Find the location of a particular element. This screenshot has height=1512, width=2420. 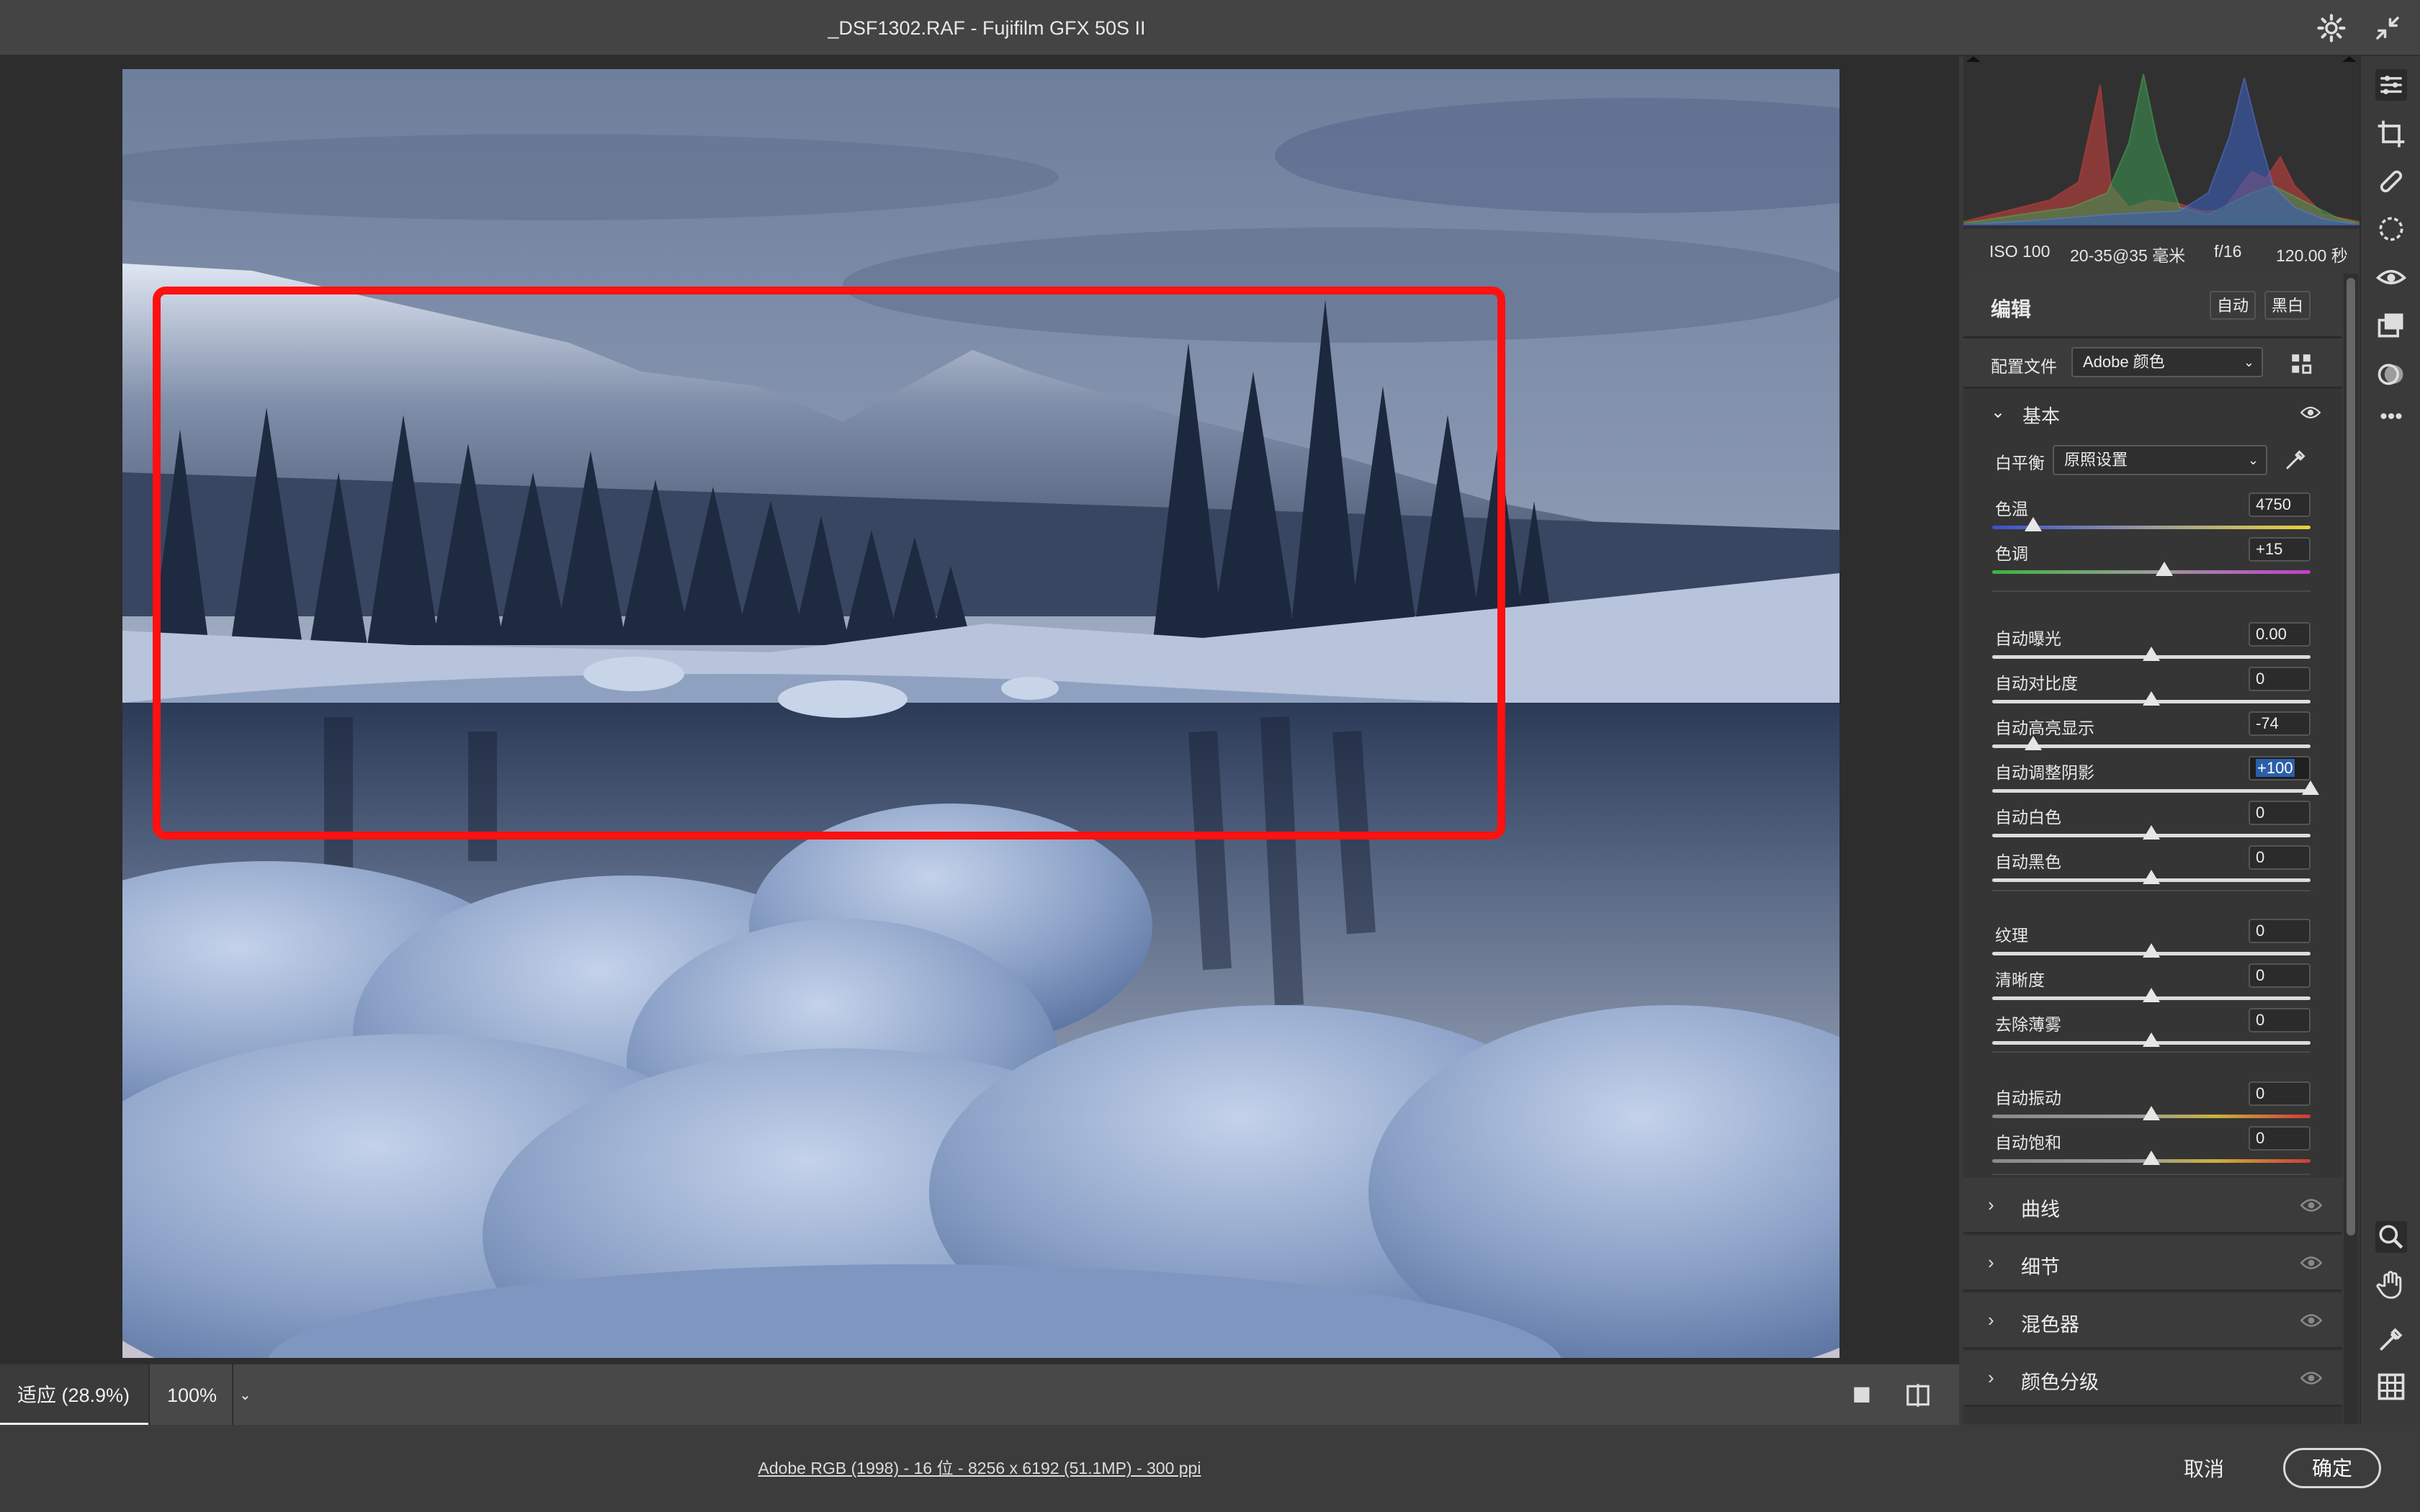

more-icon: ••• is located at coordinates (2391, 422).